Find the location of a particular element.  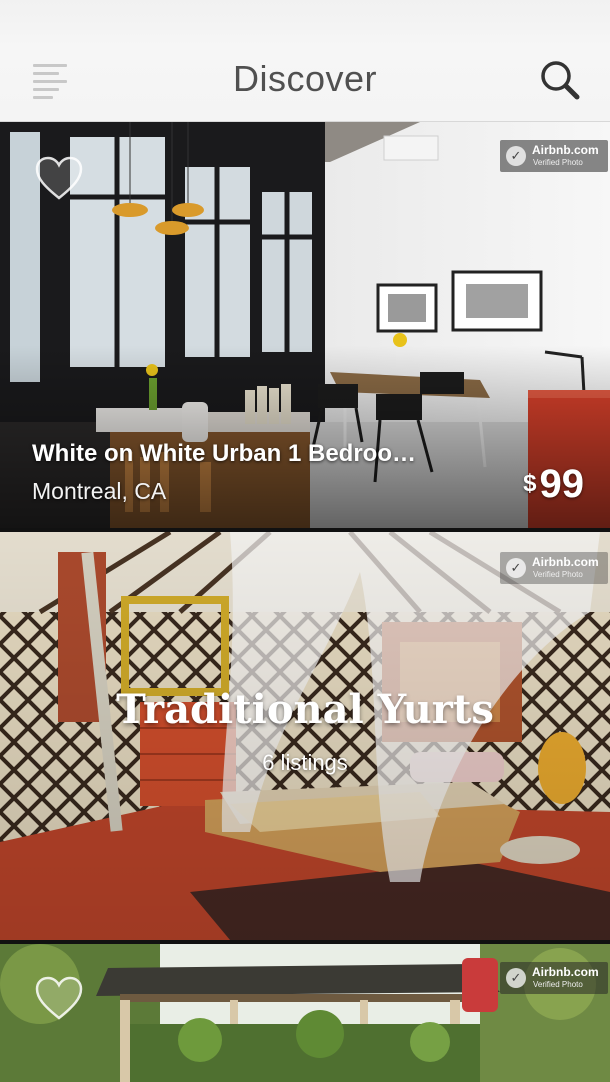

collection-count: 6 listings is located at coordinates (305, 762).